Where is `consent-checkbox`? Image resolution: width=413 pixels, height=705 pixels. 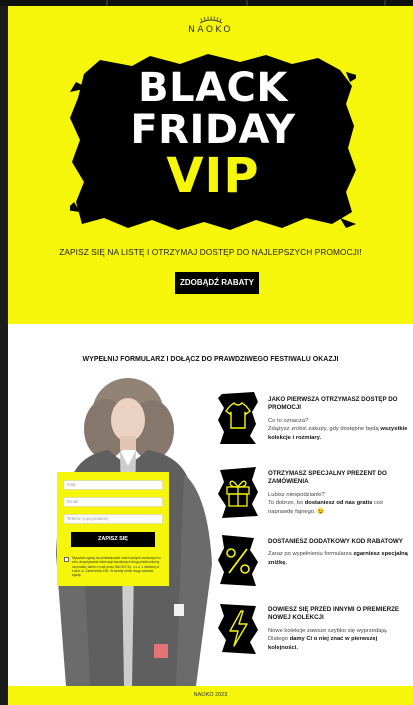
consent-checkbox is located at coordinates (66, 559).